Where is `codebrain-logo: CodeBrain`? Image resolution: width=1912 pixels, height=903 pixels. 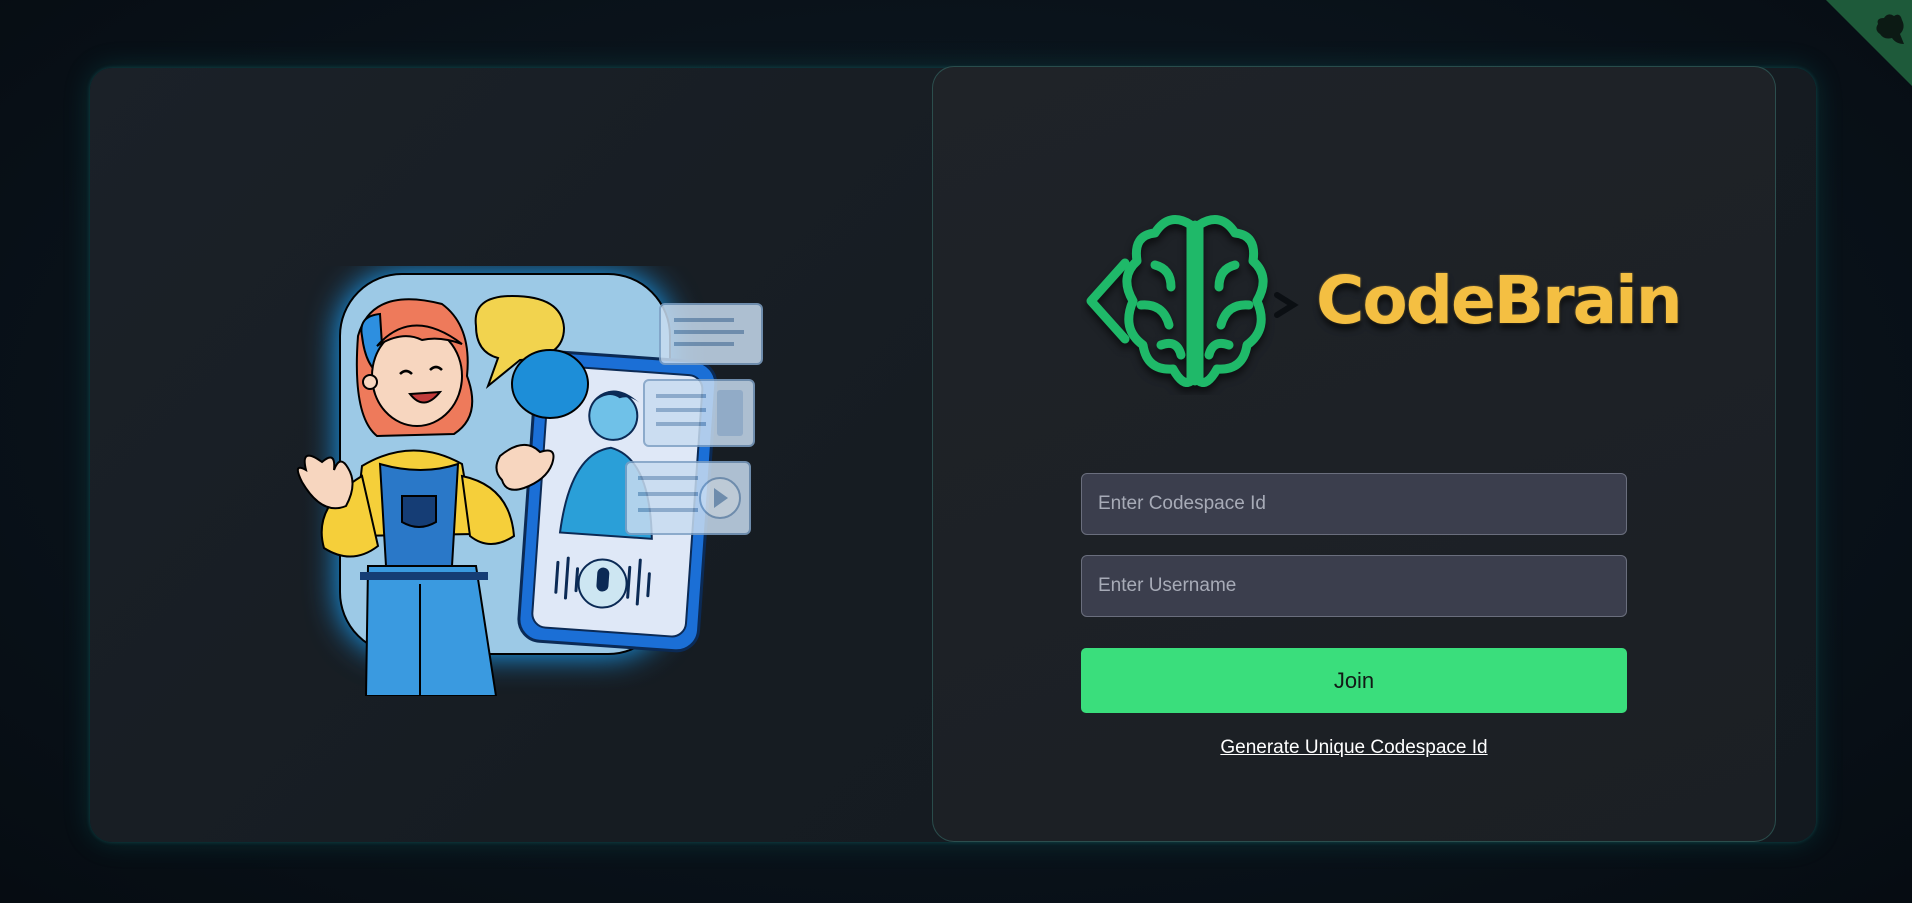
codebrain-logo: CodeBrain is located at coordinates (1382, 300).